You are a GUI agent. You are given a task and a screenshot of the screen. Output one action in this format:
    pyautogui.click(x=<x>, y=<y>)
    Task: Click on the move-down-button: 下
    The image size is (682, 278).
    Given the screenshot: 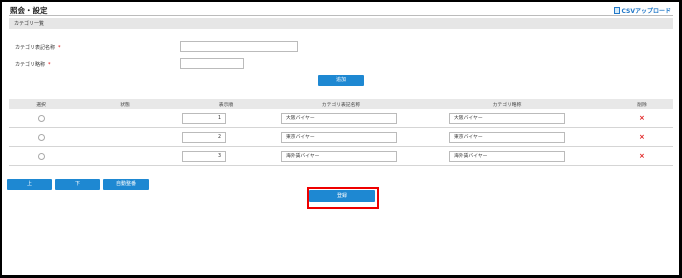 What is the action you would take?
    pyautogui.click(x=77, y=184)
    